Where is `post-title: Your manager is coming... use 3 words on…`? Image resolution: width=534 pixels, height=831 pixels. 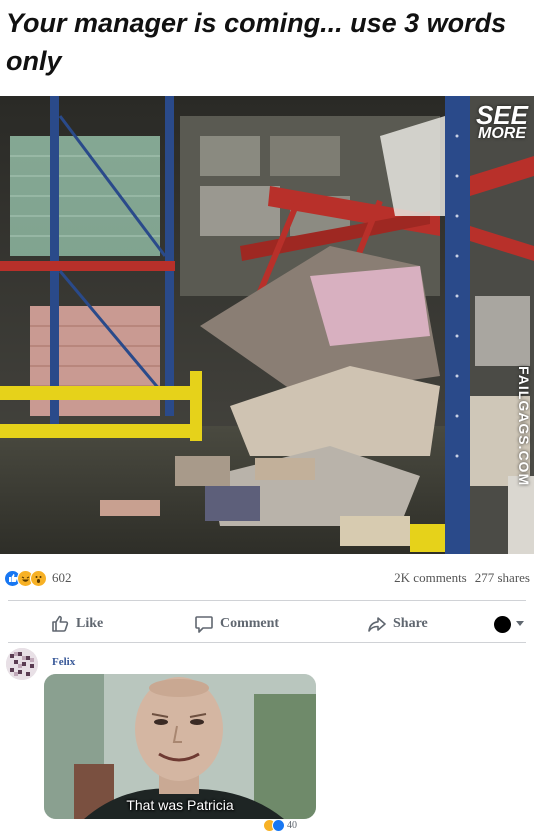 post-title: Your manager is coming... use 3 words on… is located at coordinates (256, 42).